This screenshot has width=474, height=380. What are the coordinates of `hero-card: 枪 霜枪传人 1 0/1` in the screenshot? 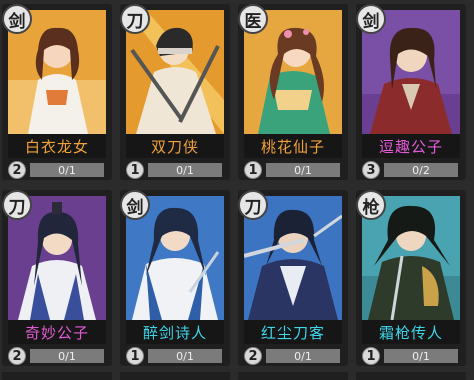 It's located at (411, 278).